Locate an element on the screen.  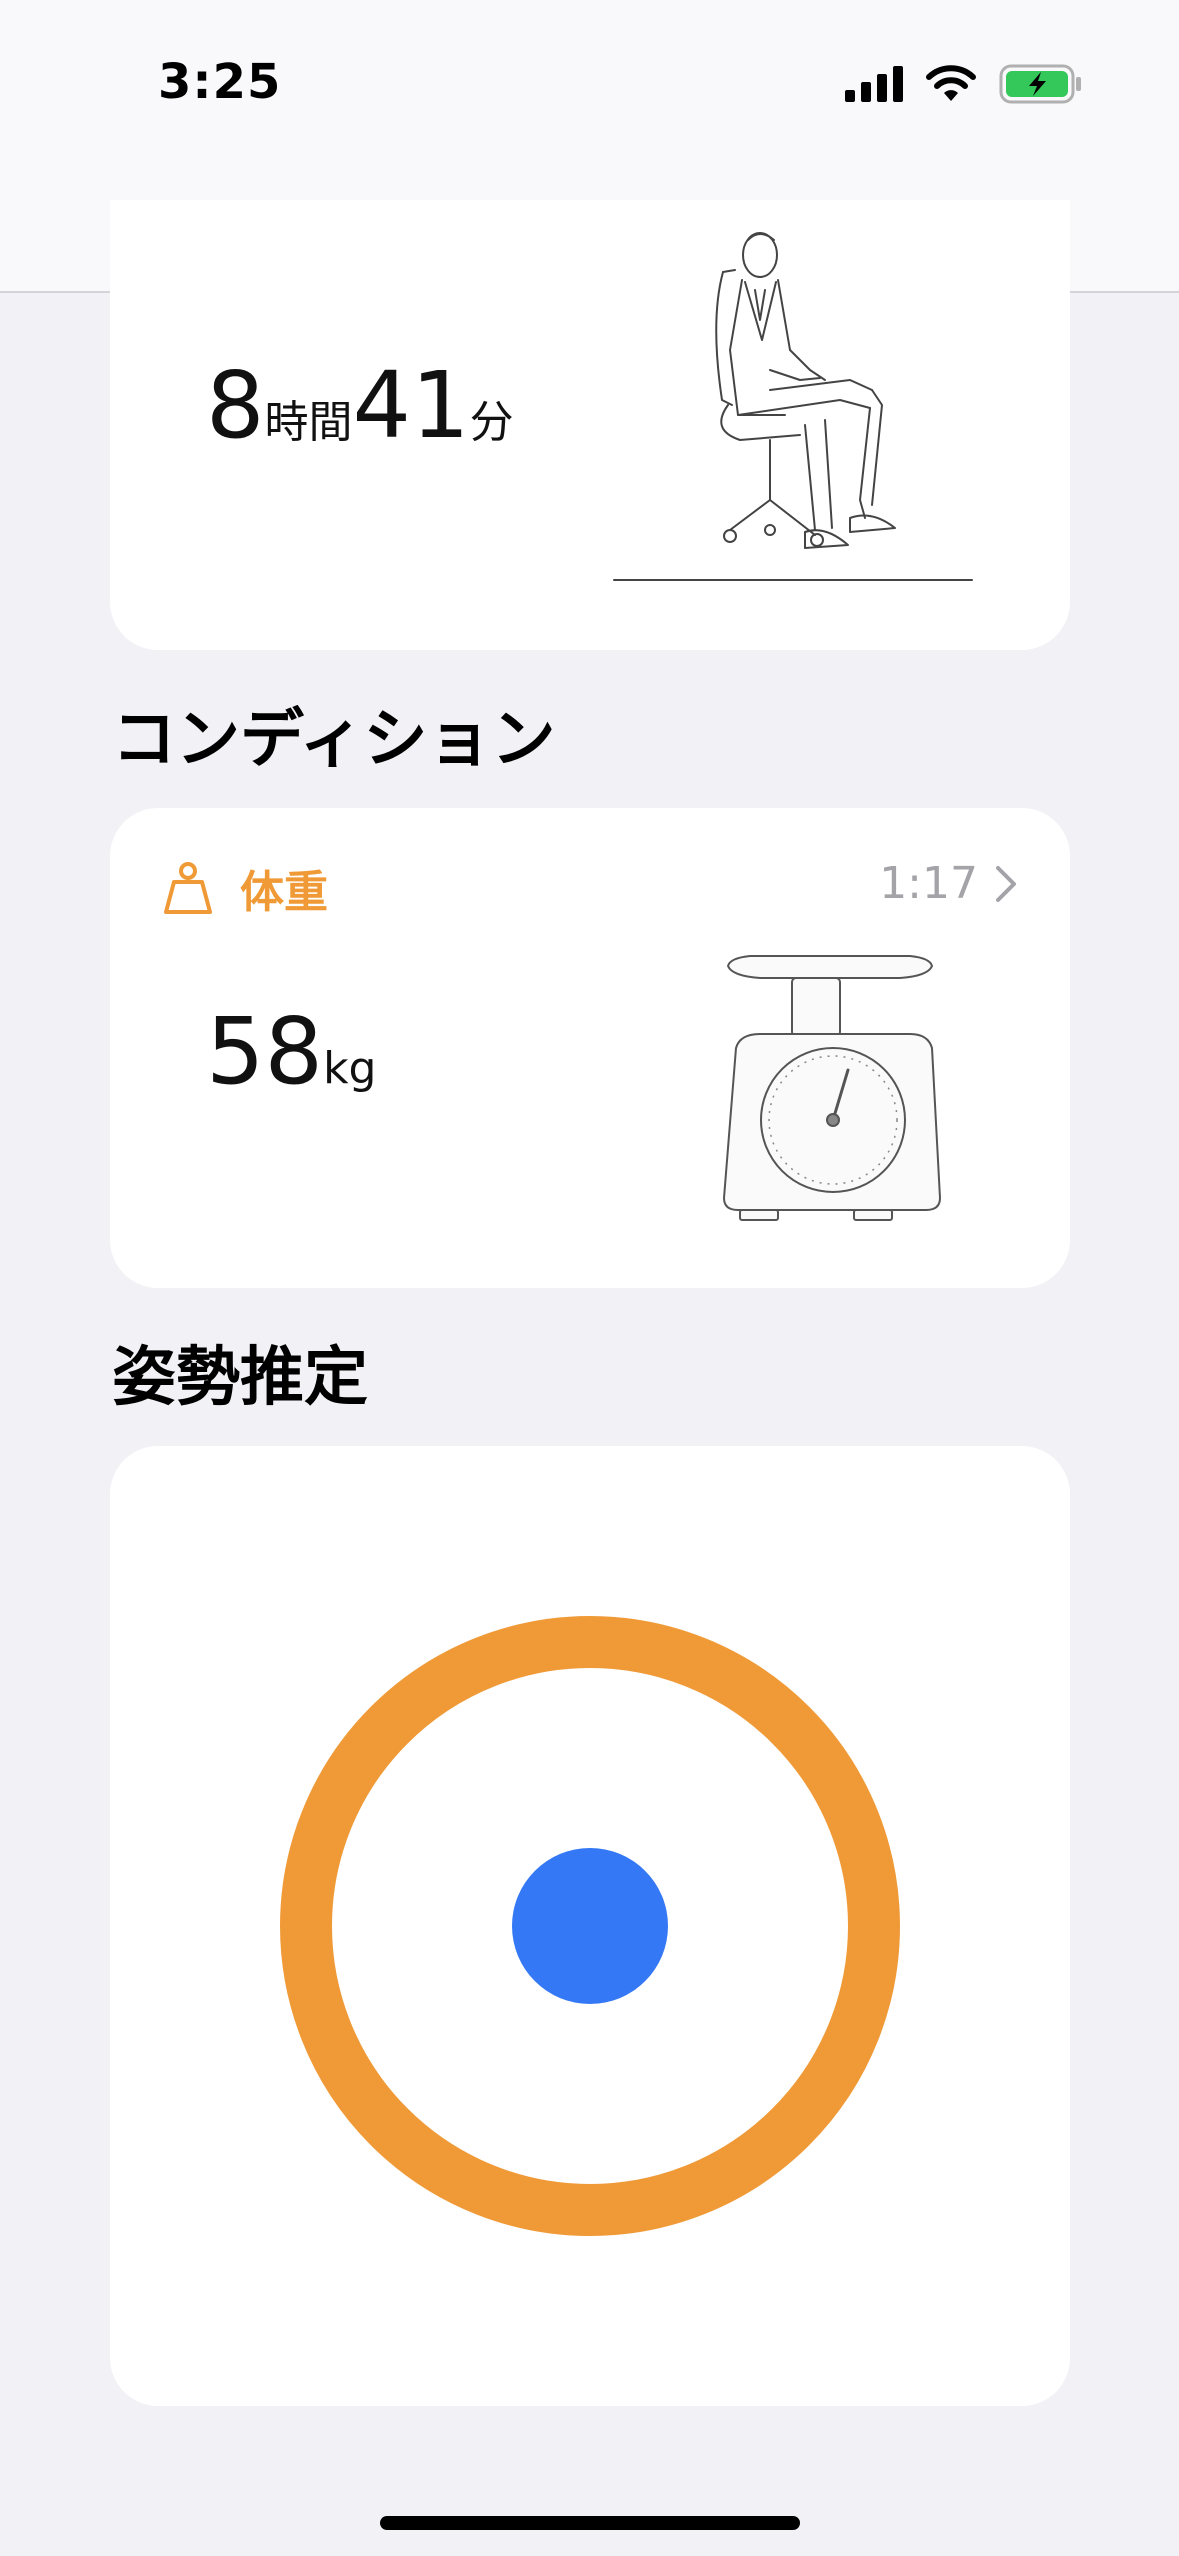
weight-timestamp: 1:17 is located at coordinates (948, 883).